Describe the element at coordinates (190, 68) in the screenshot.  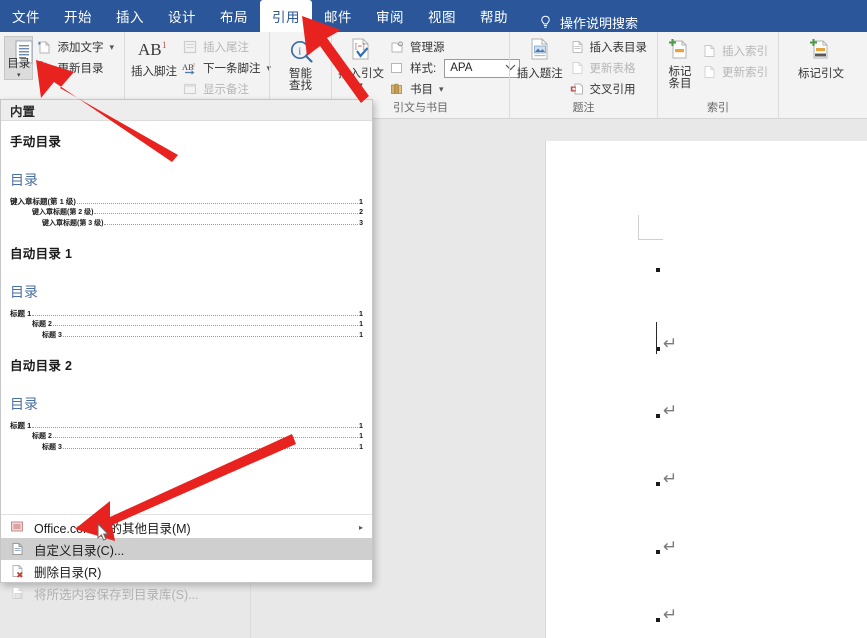
I see `next-footnote-icon: AB 1` at that location.